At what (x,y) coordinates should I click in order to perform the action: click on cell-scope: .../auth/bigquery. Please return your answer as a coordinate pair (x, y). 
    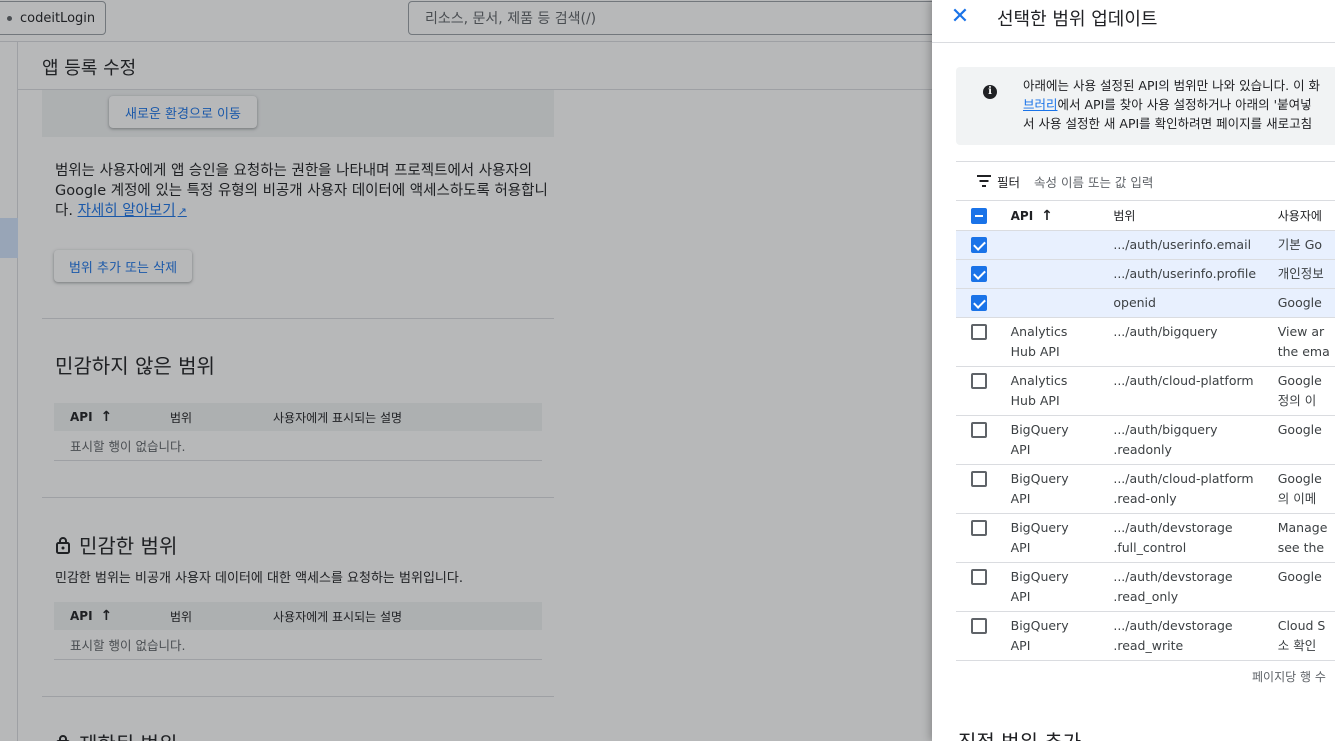
    Looking at the image, I should click on (1165, 331).